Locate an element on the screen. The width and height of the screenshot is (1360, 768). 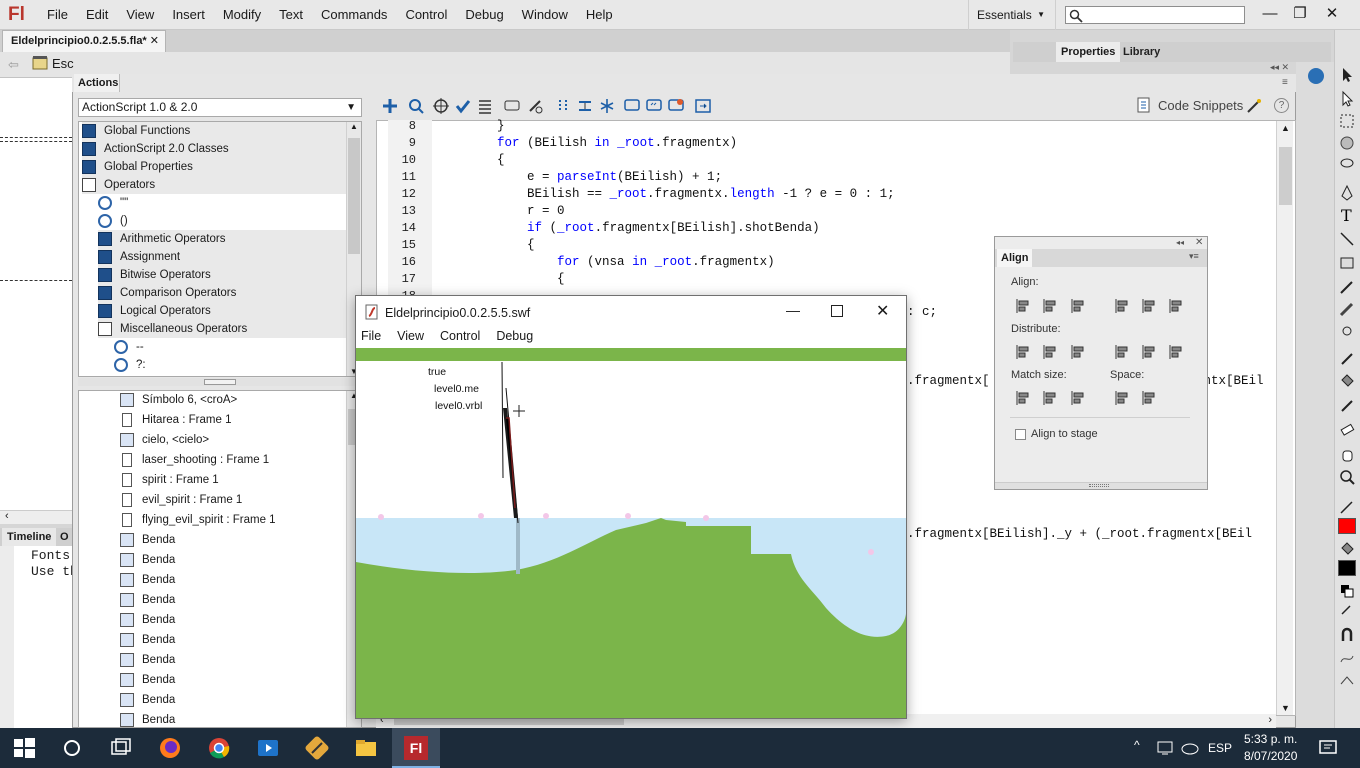
document-tab: Eldelprincipio0.0.2.5.5.fla* ✕ is located at coordinates (84, 41).